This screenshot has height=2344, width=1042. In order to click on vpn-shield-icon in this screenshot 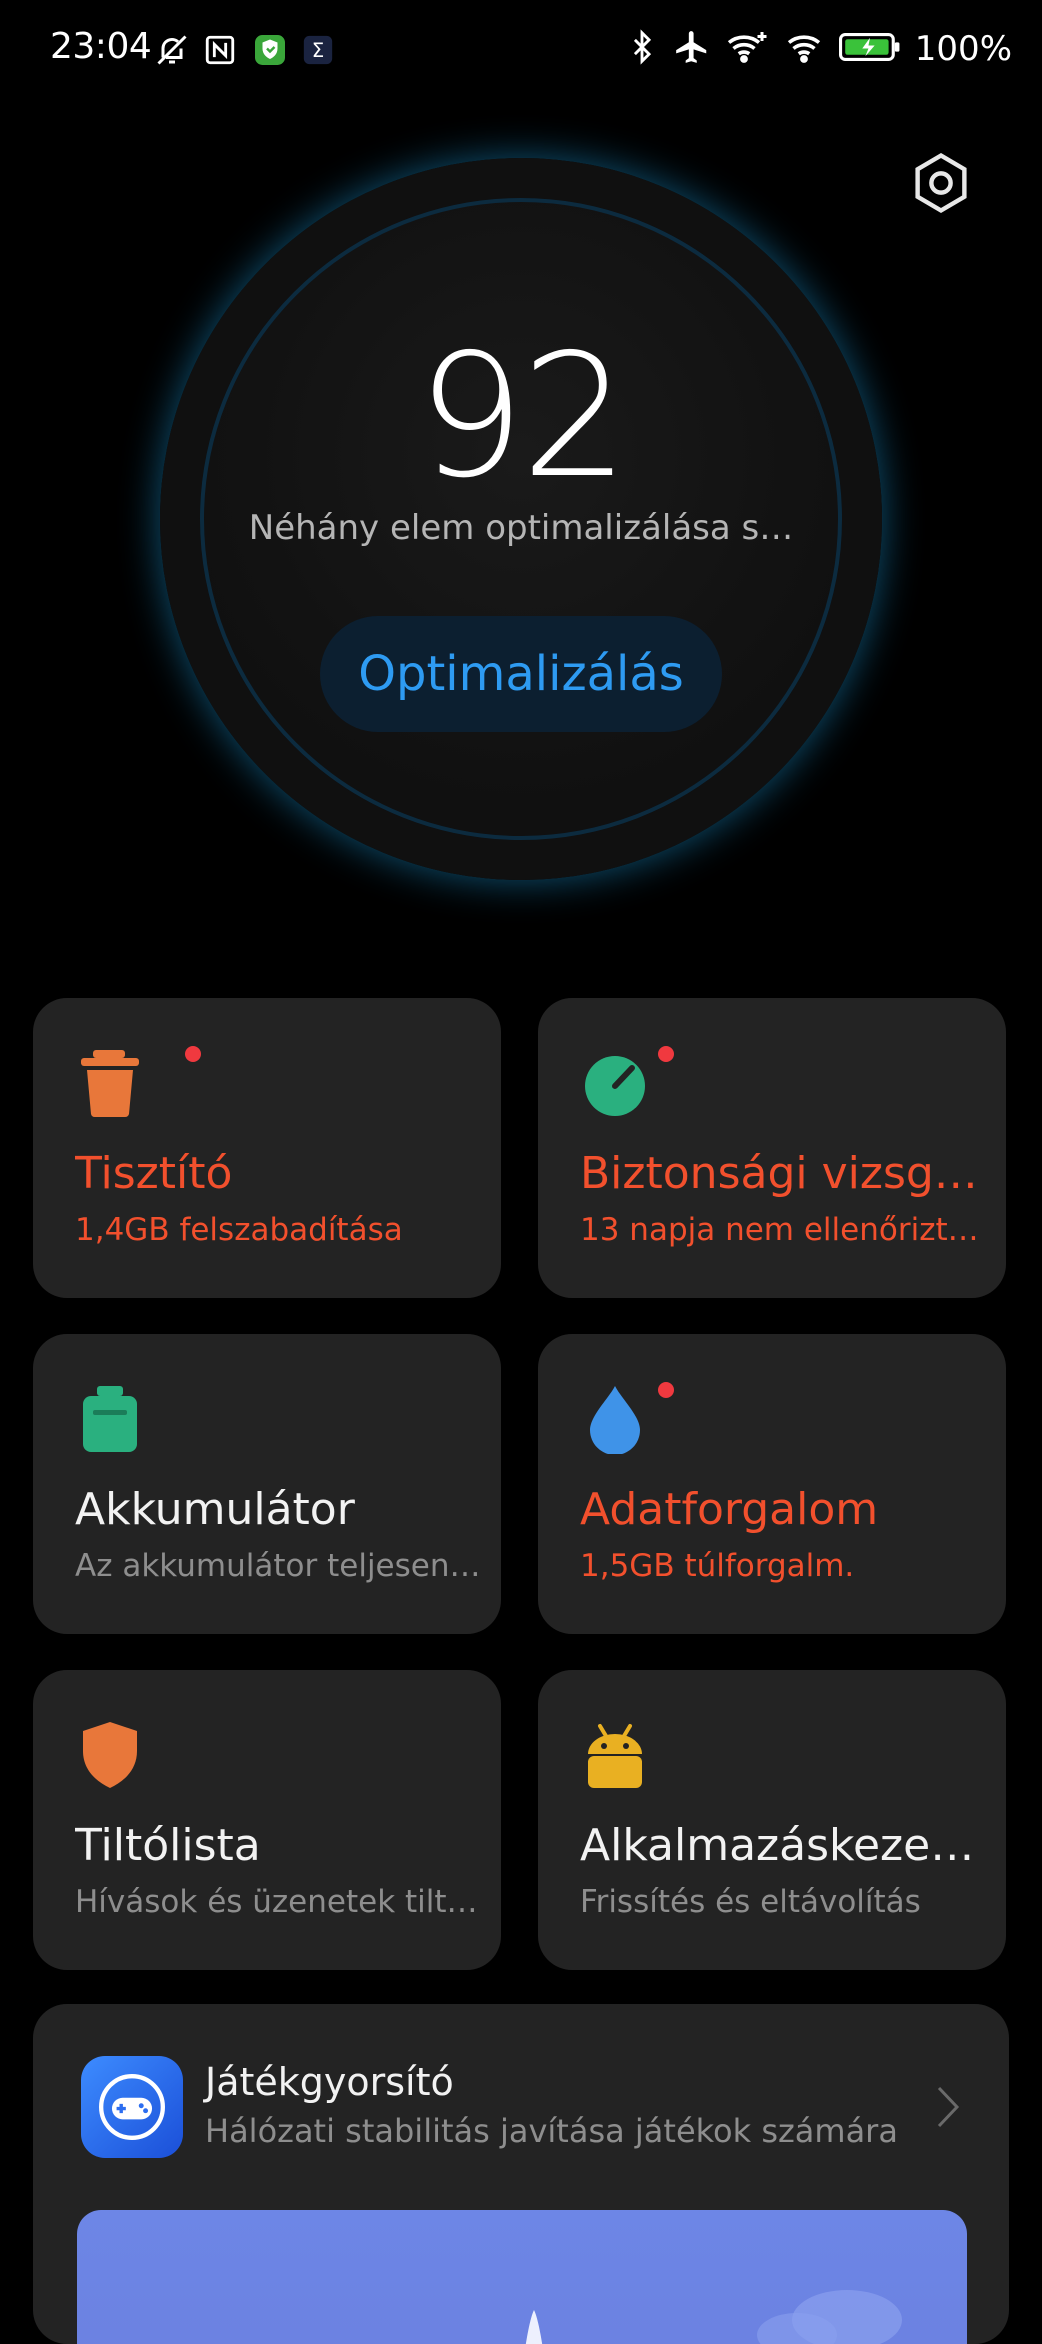, I will do `click(270, 50)`.